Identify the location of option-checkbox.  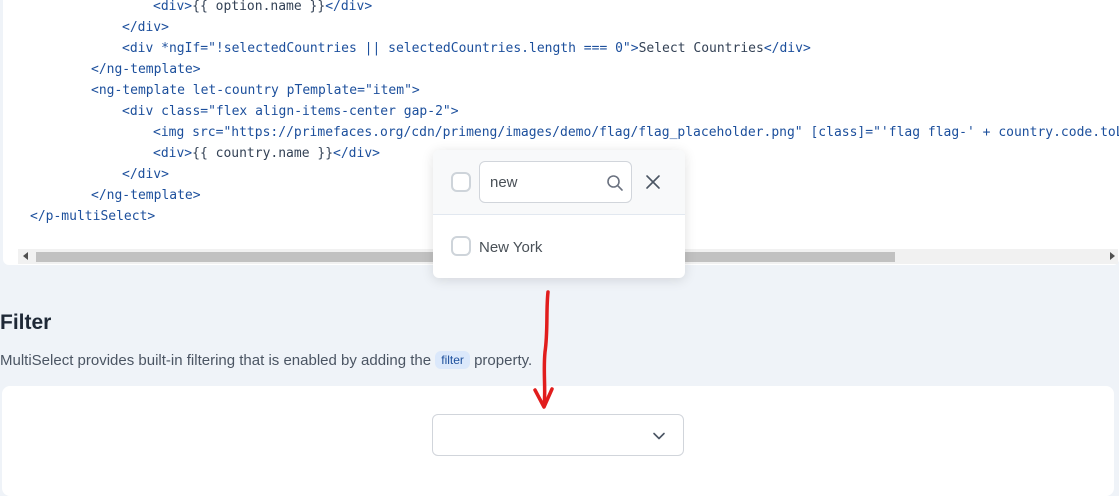
(461, 246).